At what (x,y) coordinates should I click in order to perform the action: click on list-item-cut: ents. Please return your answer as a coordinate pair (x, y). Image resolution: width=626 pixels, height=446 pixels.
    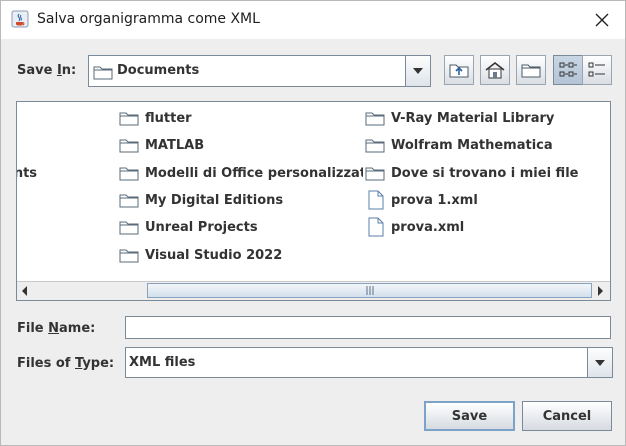
    Looking at the image, I should click on (27, 173).